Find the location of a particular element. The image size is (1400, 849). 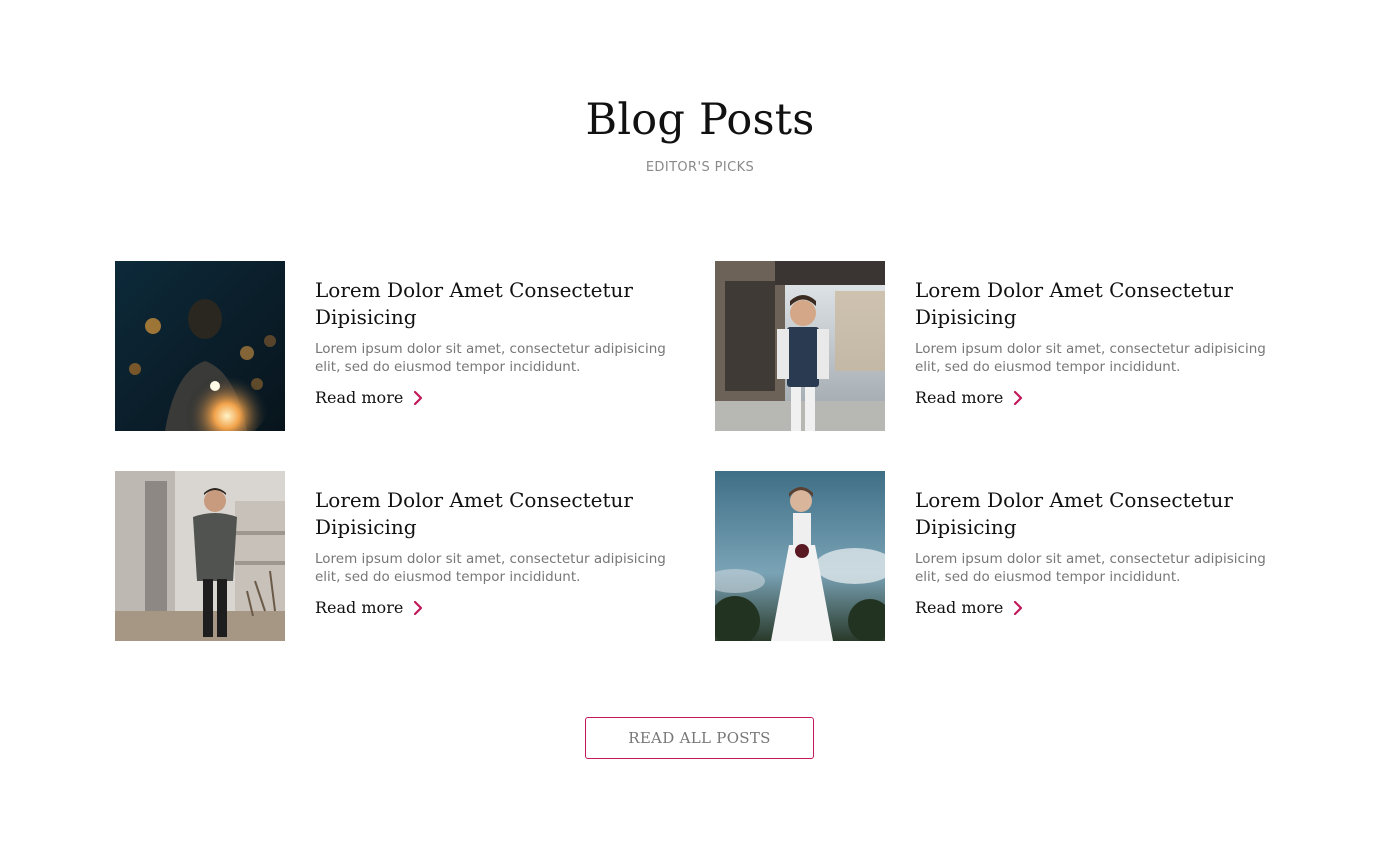

section-header: Blog Posts EDITOR'S PICKS is located at coordinates (700, 133).